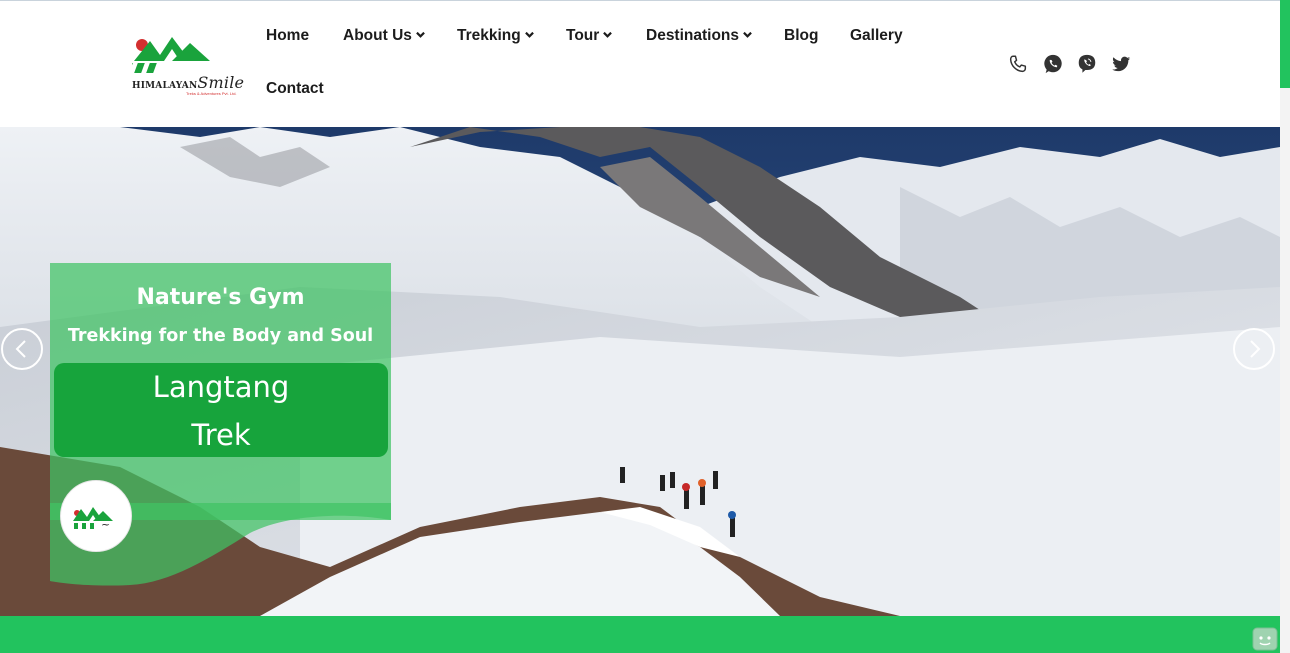  What do you see at coordinates (640, 634) in the screenshot?
I see `section-green-bar` at bounding box center [640, 634].